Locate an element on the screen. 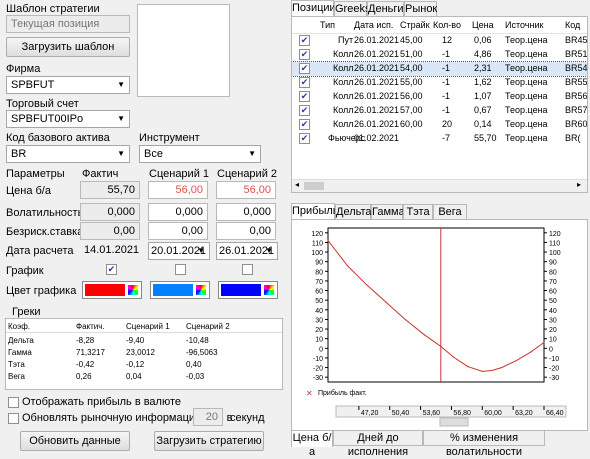 The width and height of the screenshot is (590, 459). tab-gamma: Гамма is located at coordinates (388, 212).